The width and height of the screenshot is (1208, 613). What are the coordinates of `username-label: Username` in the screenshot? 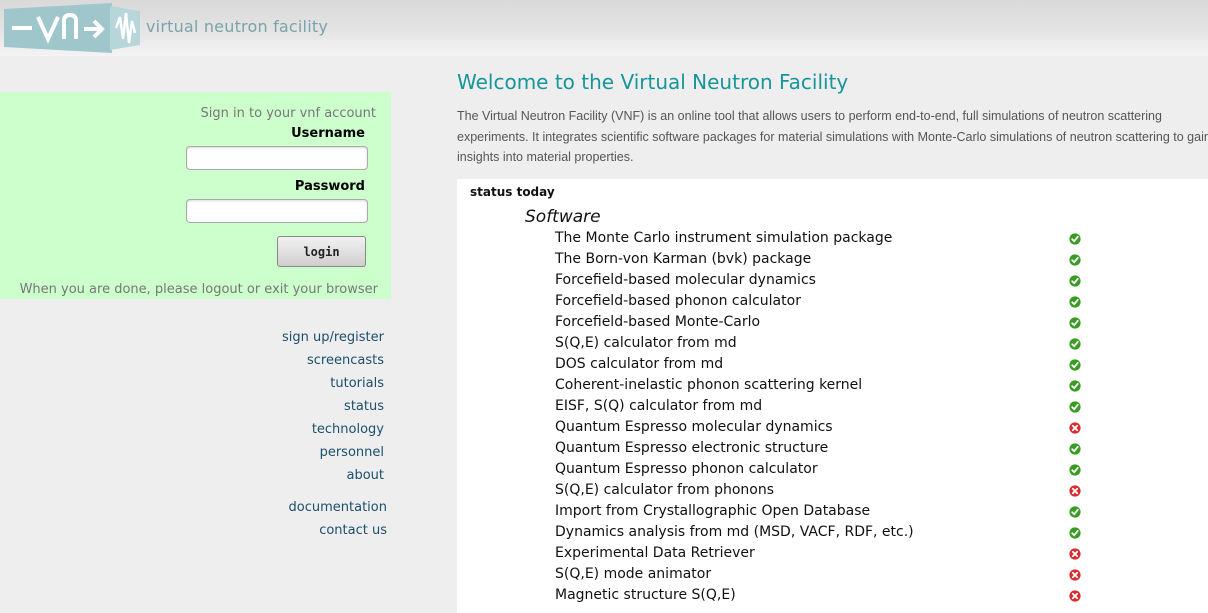 It's located at (328, 133).